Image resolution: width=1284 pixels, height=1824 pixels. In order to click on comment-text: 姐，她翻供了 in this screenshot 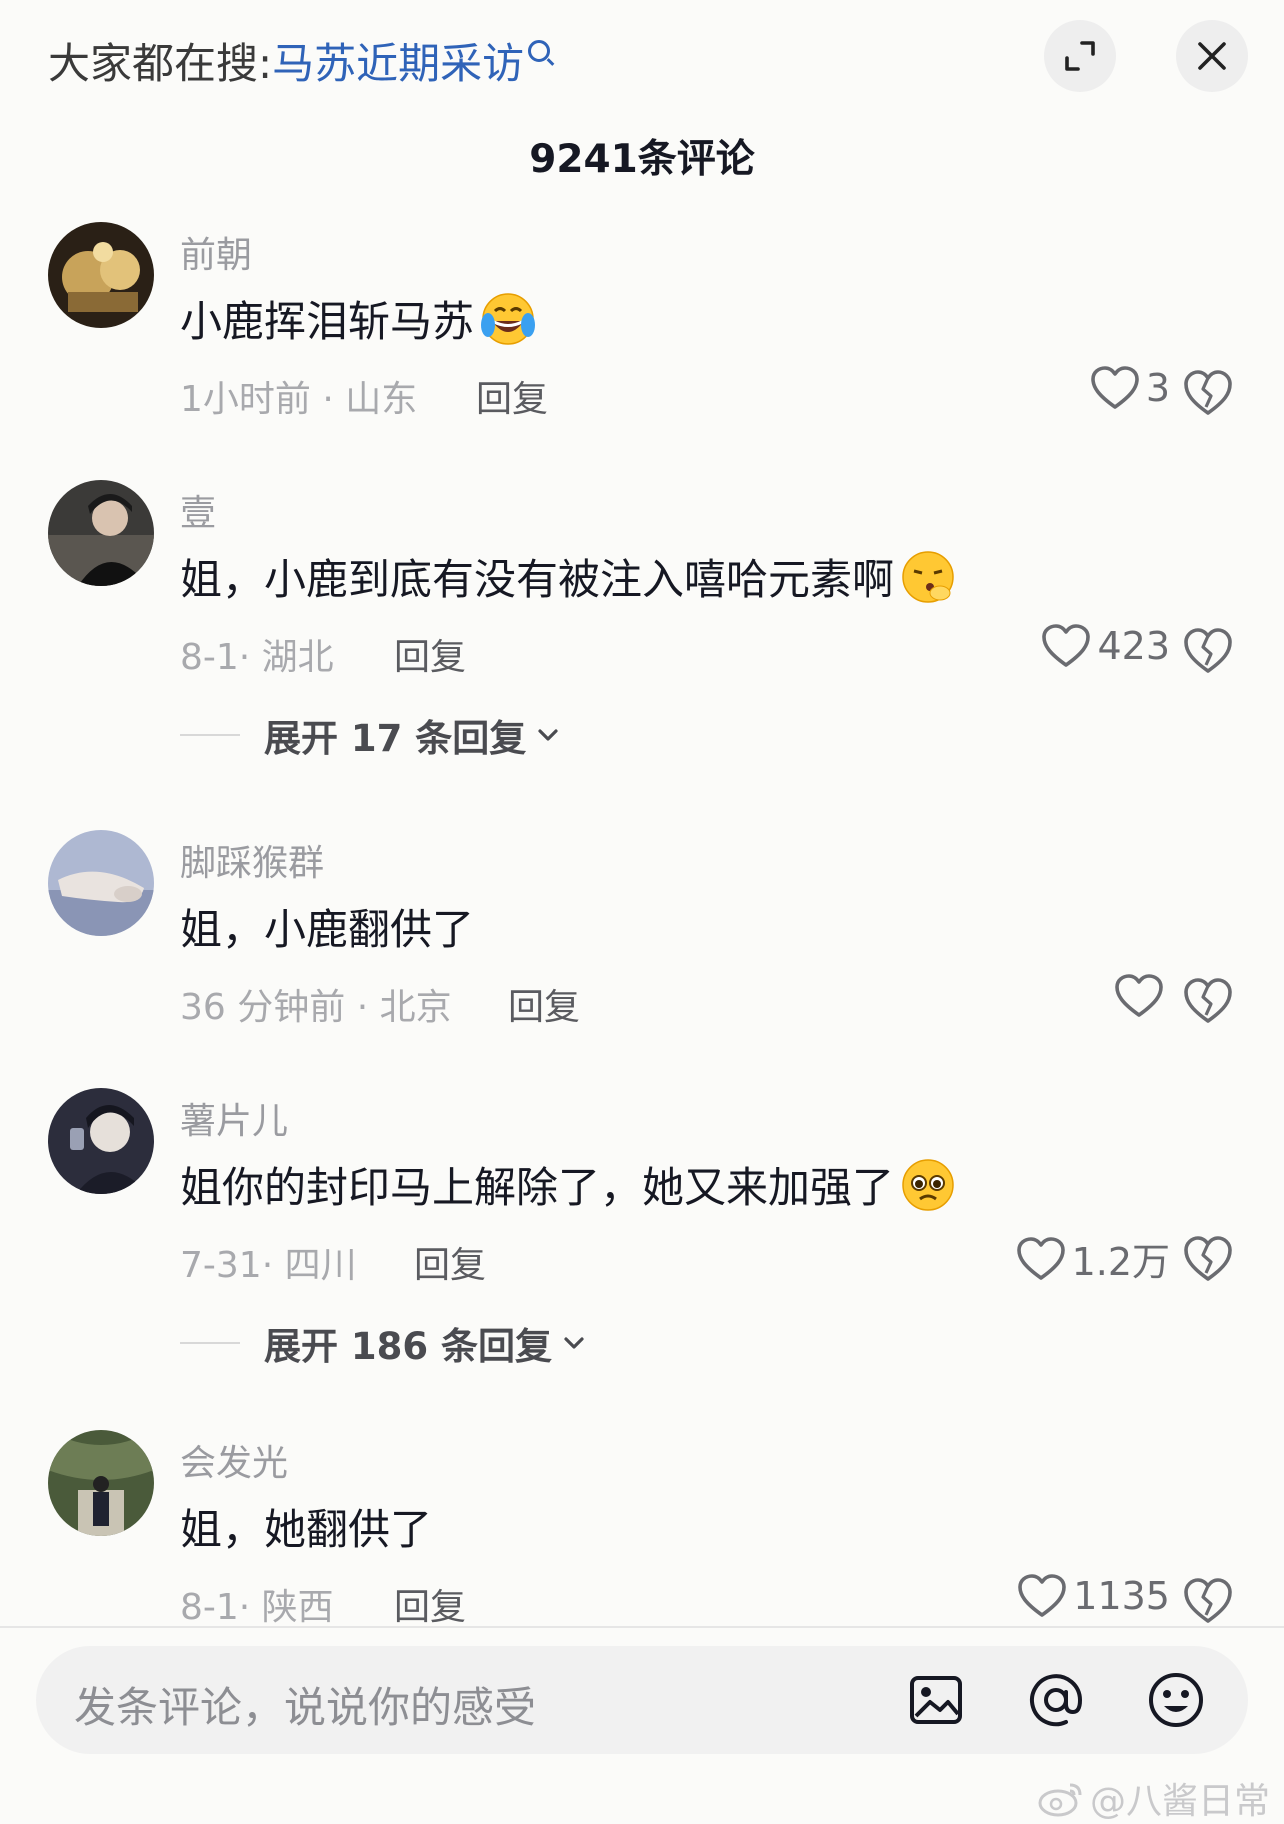, I will do `click(306, 1526)`.